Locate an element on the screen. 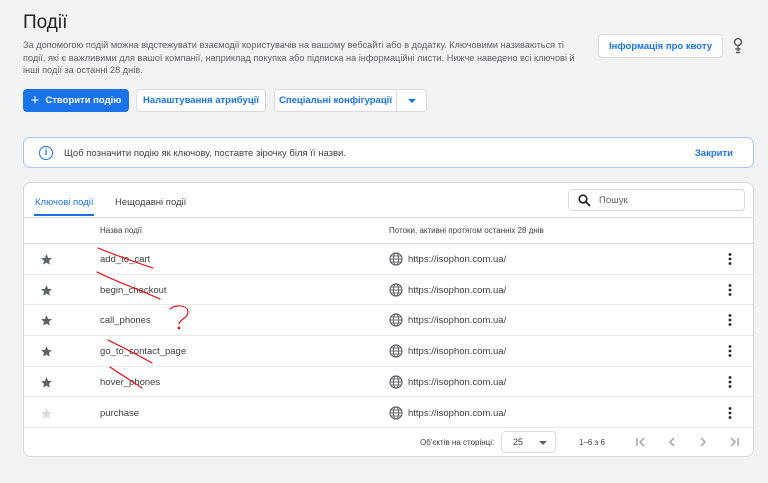 Image resolution: width=768 pixels, height=483 pixels. table-row: purchase https://isophon.com.ua/ is located at coordinates (388, 413).